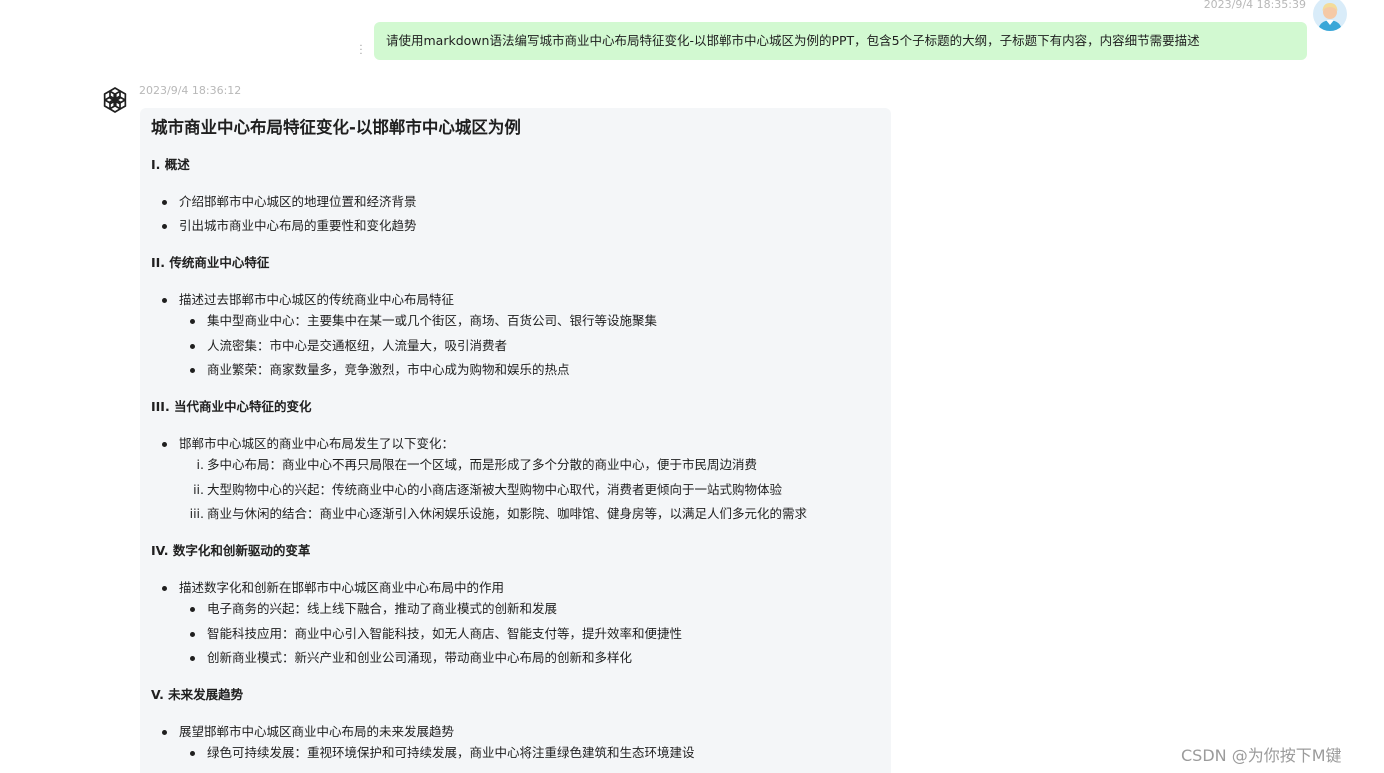 Image resolution: width=1384 pixels, height=773 pixels. What do you see at coordinates (380, 369) in the screenshot?
I see `sub-list-item: 商业繁荣：商家数量多，竞争激烈，市中心成为购物和娱乐的热点` at bounding box center [380, 369].